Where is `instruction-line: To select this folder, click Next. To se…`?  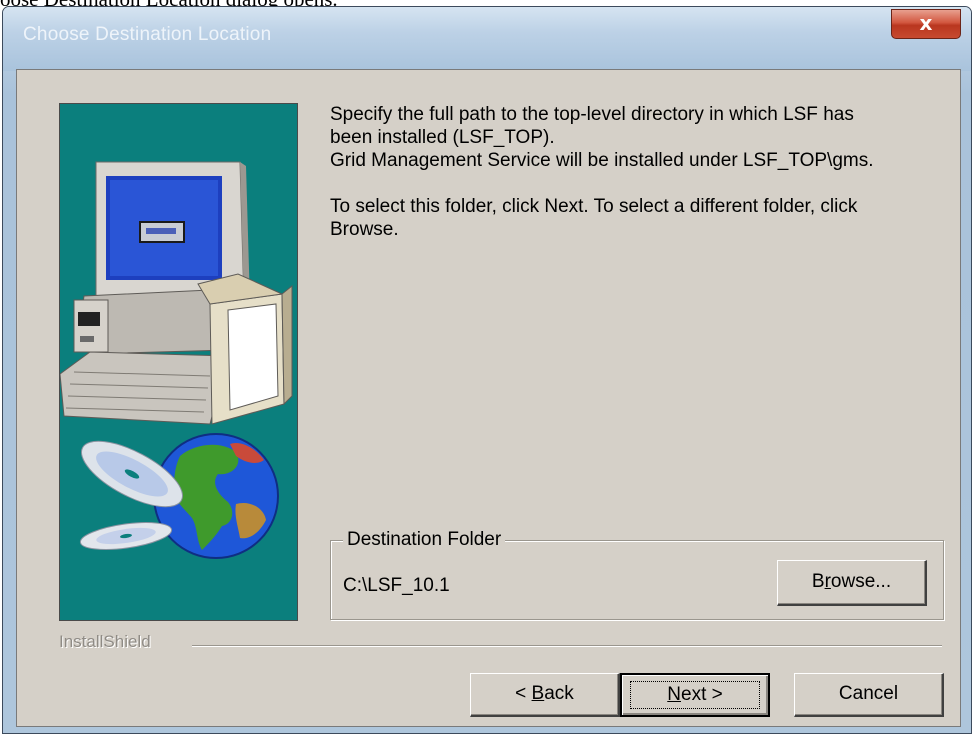
instruction-line: To select this folder, click Next. To se… is located at coordinates (594, 206).